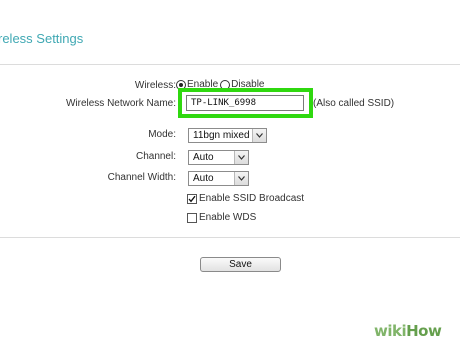 This screenshot has height=345, width=460. I want to click on divider-top, so click(230, 64).